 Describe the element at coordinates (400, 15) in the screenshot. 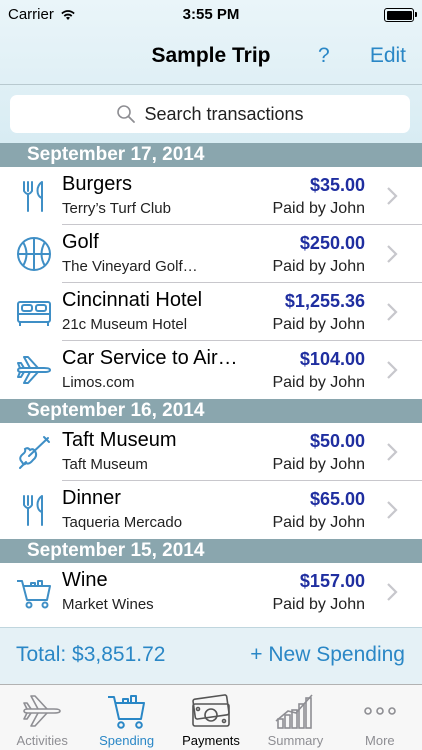

I see `battery-icon` at that location.